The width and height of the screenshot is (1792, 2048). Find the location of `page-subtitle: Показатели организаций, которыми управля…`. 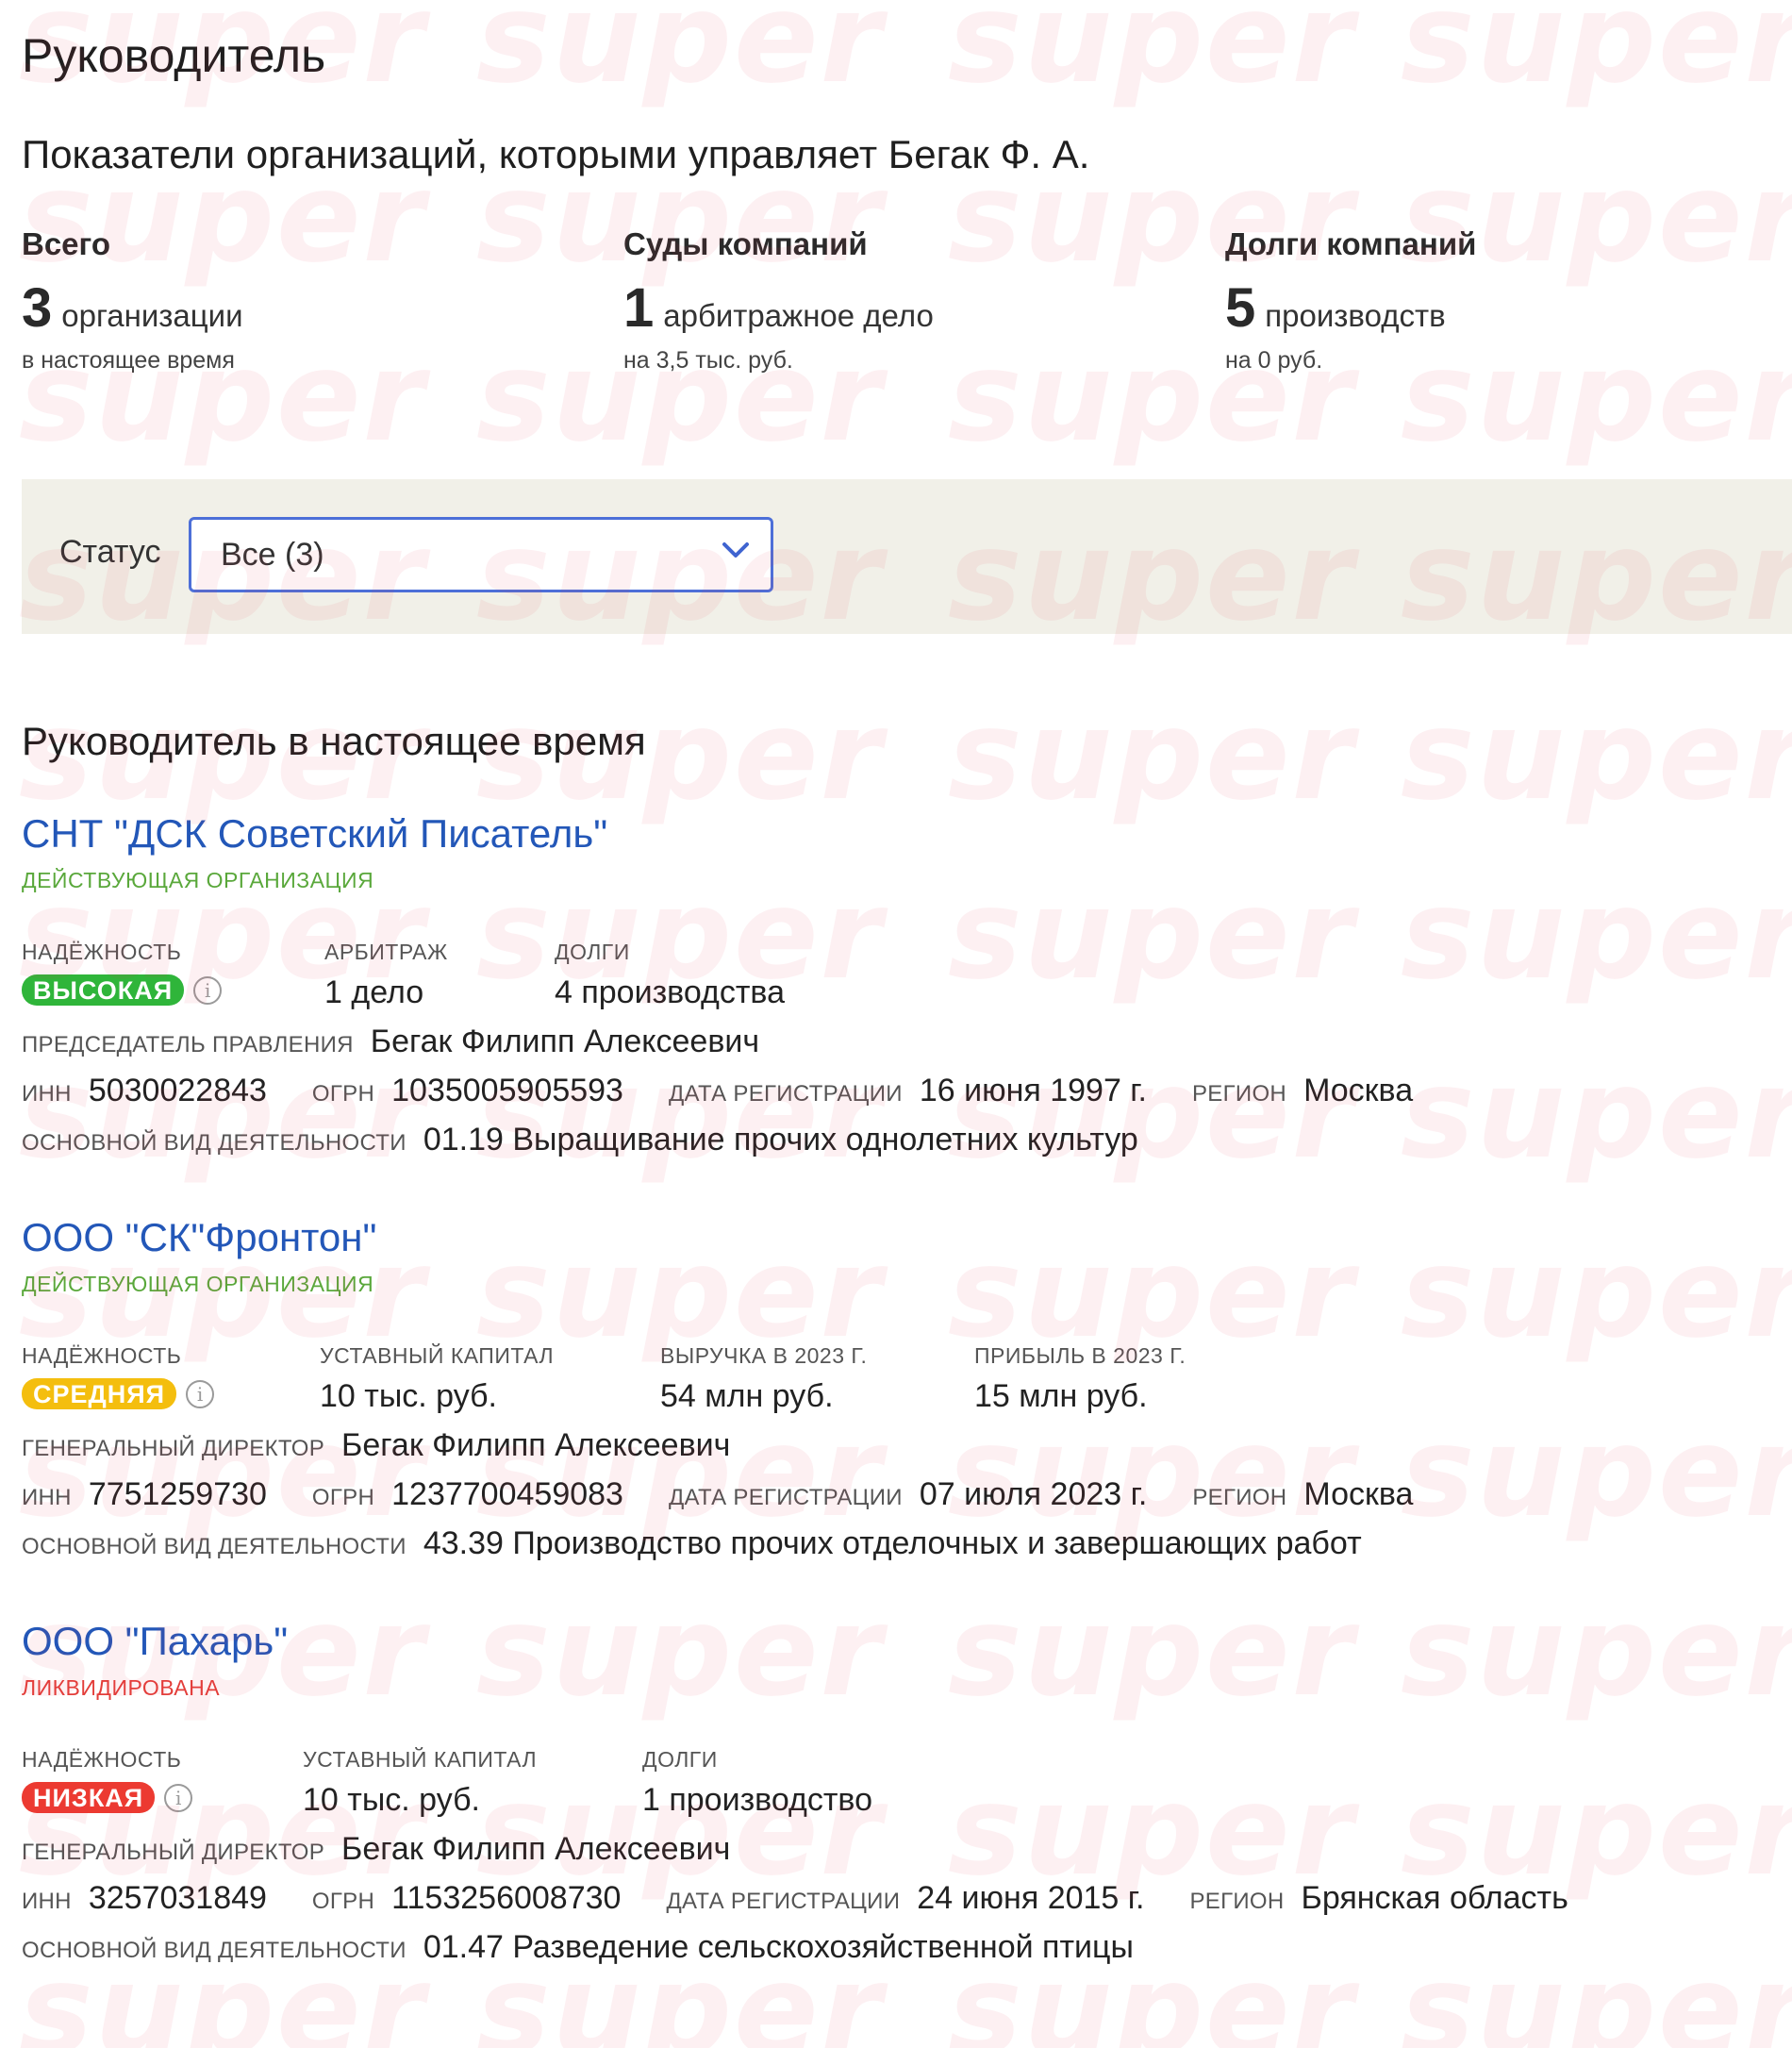

page-subtitle: Показатели организаций, которыми управля… is located at coordinates (556, 154).